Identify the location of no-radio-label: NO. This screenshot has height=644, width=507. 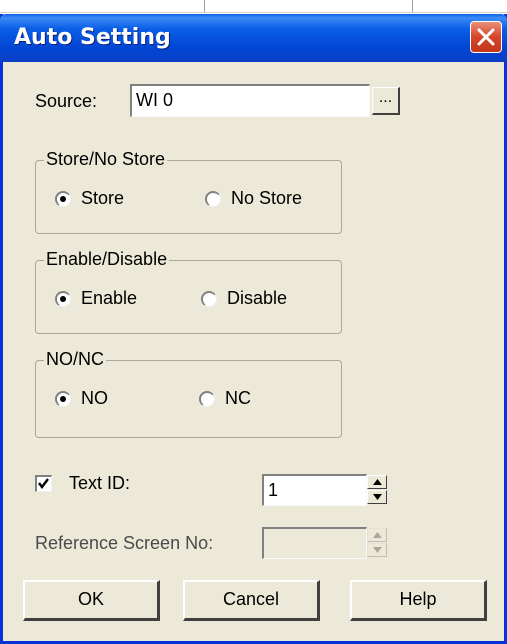
(94, 398).